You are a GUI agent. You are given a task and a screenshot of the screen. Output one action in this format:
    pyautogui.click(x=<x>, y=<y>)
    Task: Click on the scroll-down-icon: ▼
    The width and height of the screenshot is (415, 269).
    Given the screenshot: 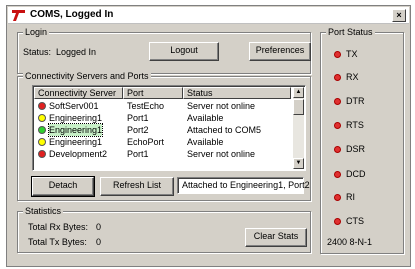 What is the action you would take?
    pyautogui.click(x=298, y=163)
    